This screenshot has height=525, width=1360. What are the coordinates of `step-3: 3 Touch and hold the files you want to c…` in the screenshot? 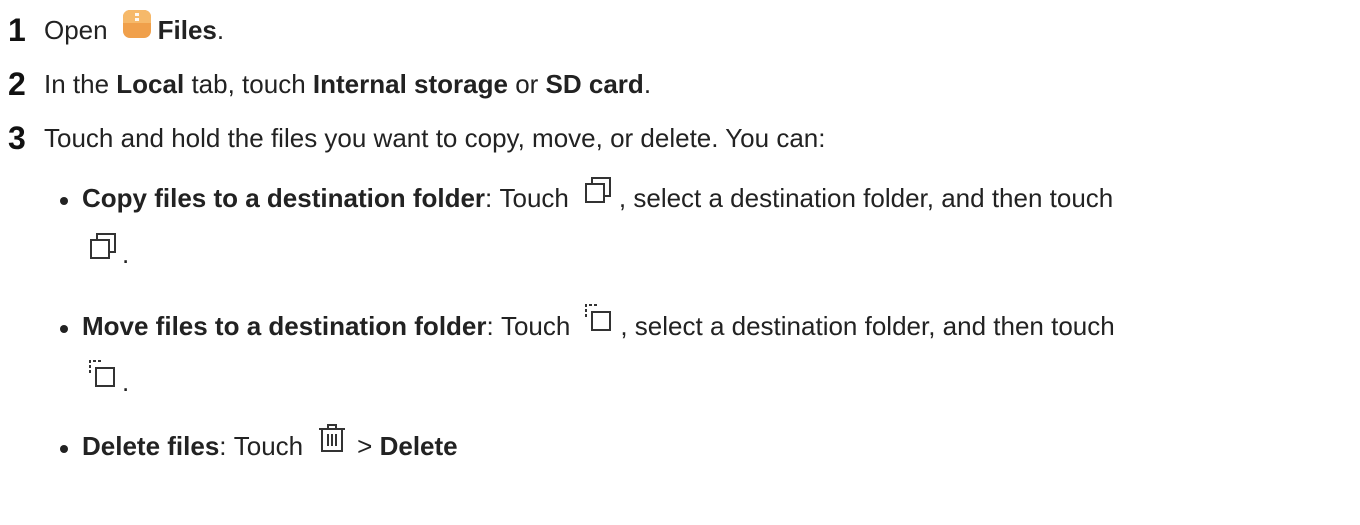 It's located at (416, 138).